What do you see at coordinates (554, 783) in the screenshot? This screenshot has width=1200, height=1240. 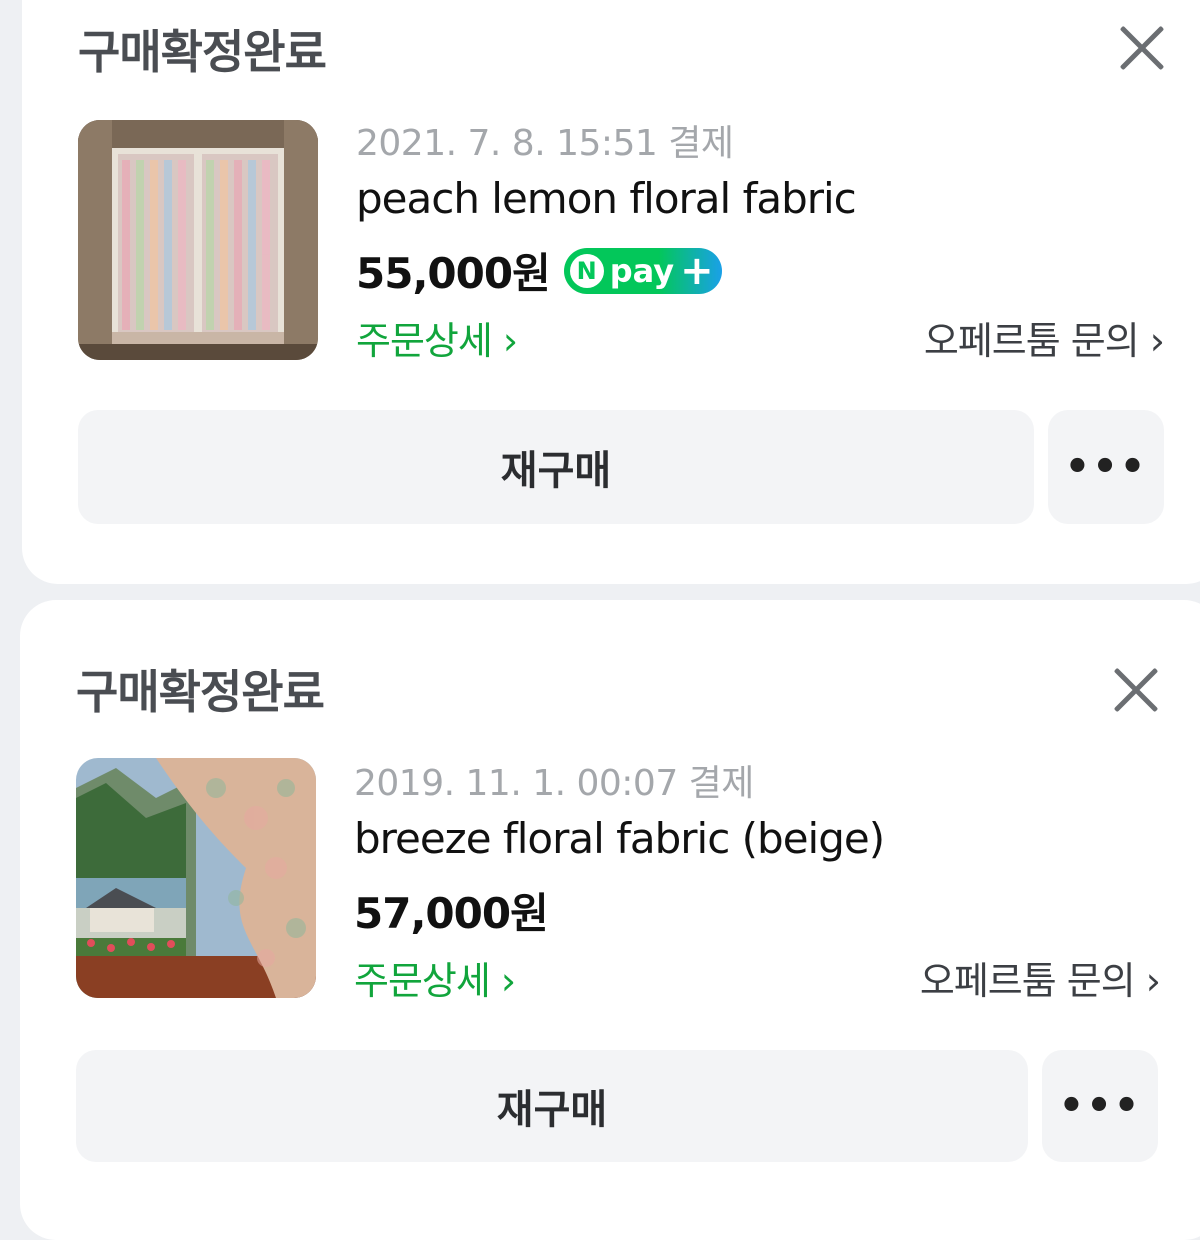 I see `payment-date: 2019. 11. 1. 00:07 결제` at bounding box center [554, 783].